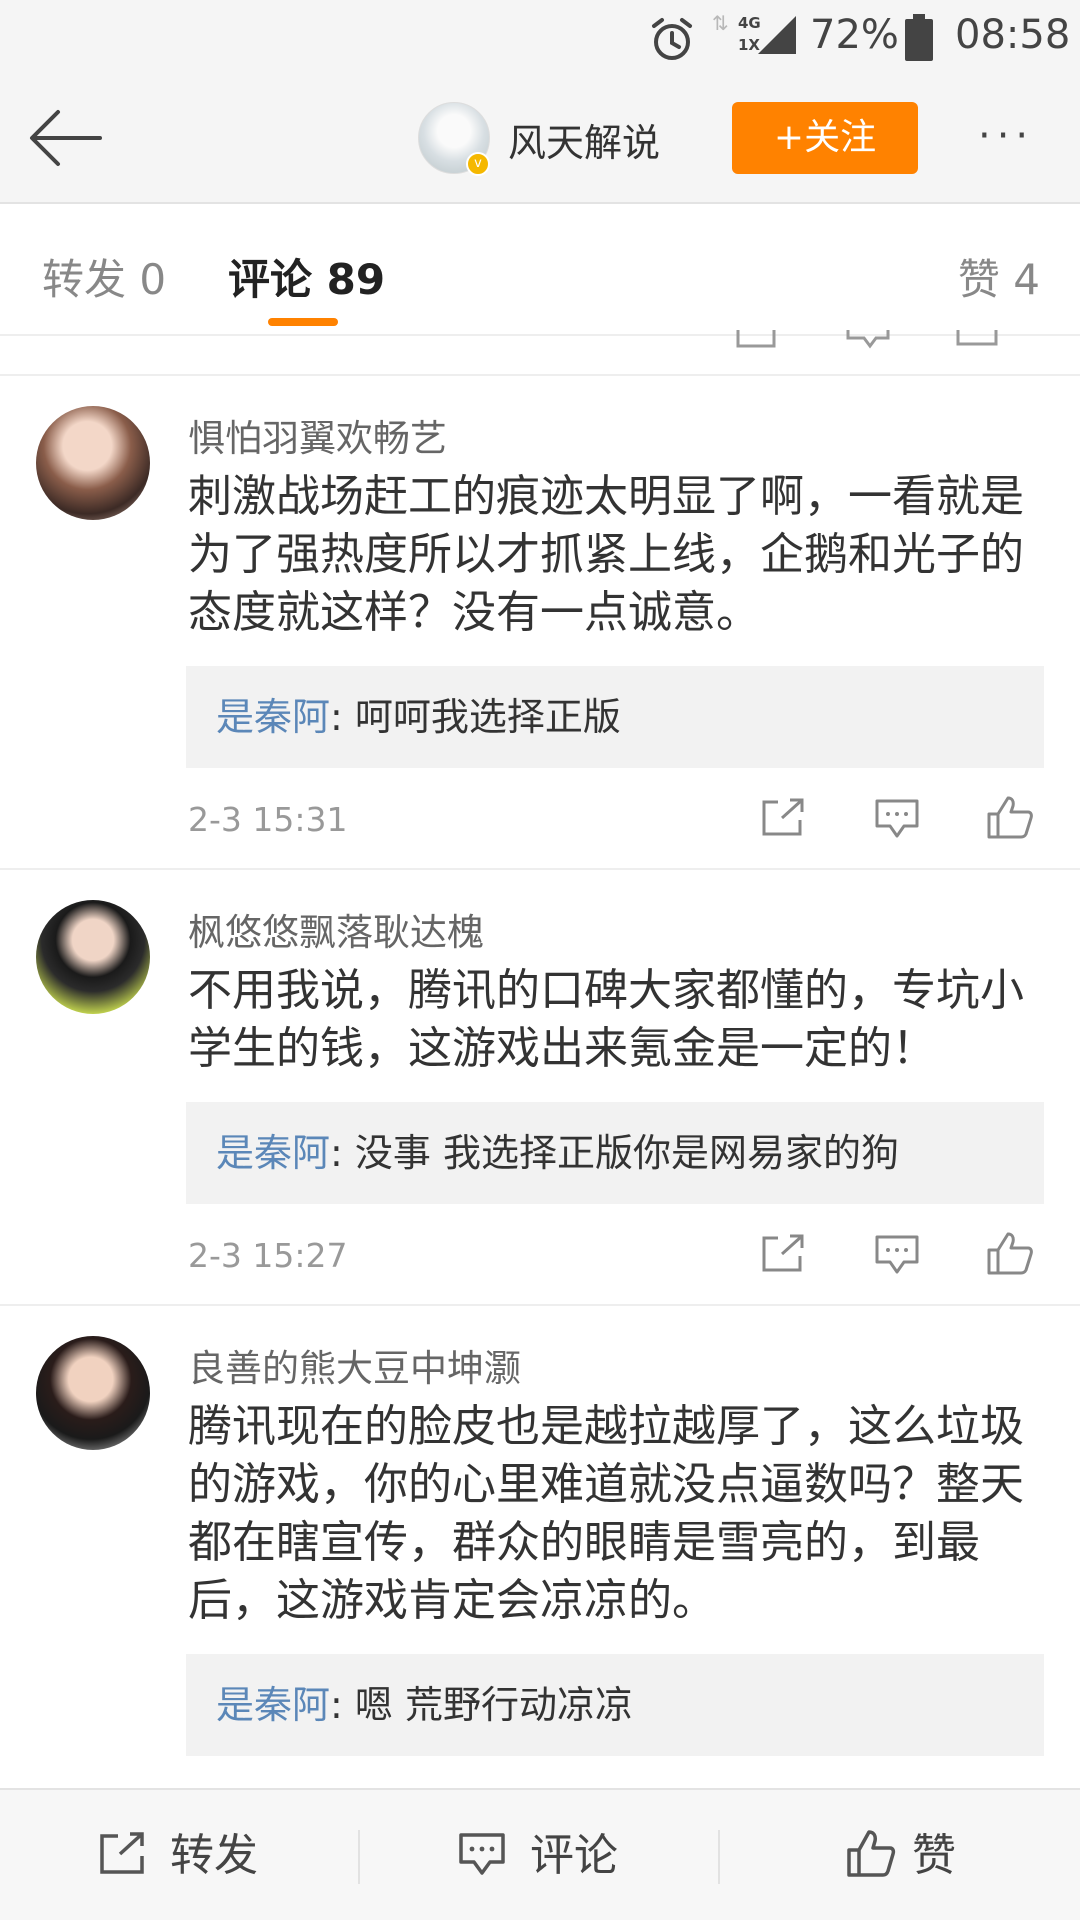 The image size is (1080, 1920). I want to click on tab-bar: 转发 0 评论 89 赞 4, so click(540, 270).